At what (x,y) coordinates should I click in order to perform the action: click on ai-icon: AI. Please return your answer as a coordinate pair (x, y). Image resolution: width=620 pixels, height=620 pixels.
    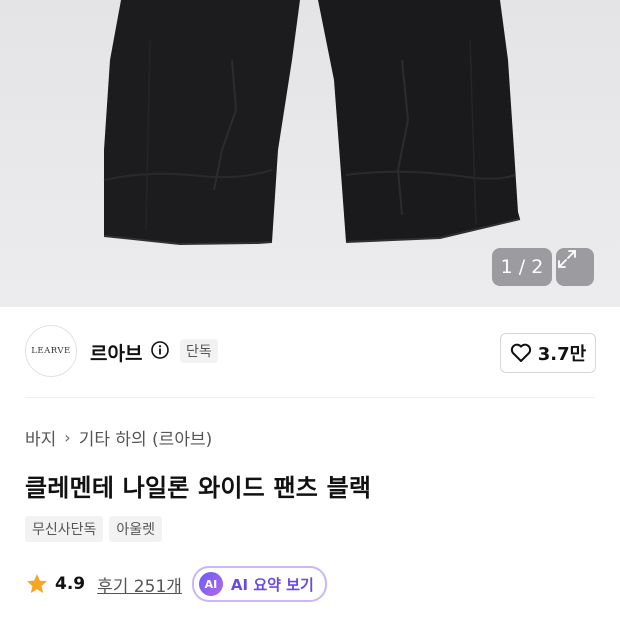
    Looking at the image, I should click on (210, 584).